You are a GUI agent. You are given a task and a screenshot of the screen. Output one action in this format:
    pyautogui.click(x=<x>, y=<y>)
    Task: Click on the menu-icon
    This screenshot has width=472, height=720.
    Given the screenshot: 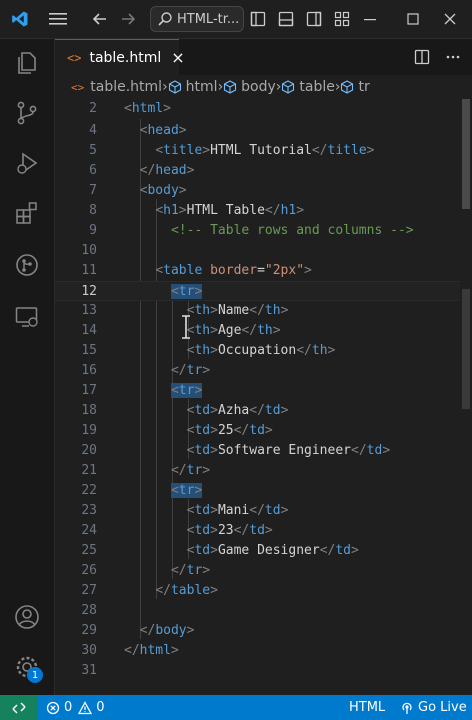 What is the action you would take?
    pyautogui.click(x=58, y=19)
    